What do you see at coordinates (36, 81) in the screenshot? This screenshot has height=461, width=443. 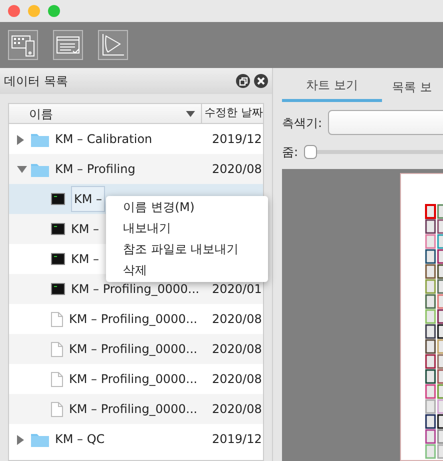 I see `panel-title: 데이터 목록` at bounding box center [36, 81].